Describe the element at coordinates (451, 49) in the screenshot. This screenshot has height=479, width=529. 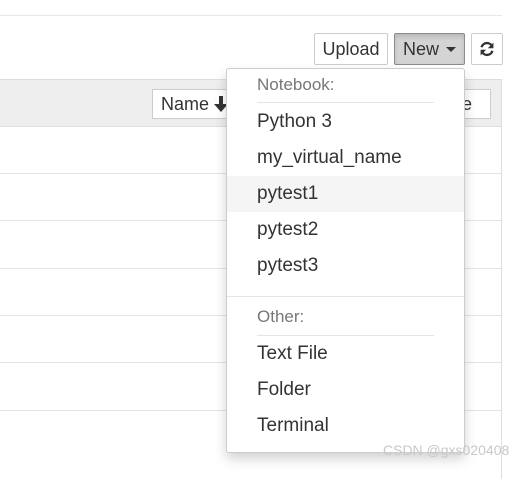
I see `caret-down-icon` at that location.